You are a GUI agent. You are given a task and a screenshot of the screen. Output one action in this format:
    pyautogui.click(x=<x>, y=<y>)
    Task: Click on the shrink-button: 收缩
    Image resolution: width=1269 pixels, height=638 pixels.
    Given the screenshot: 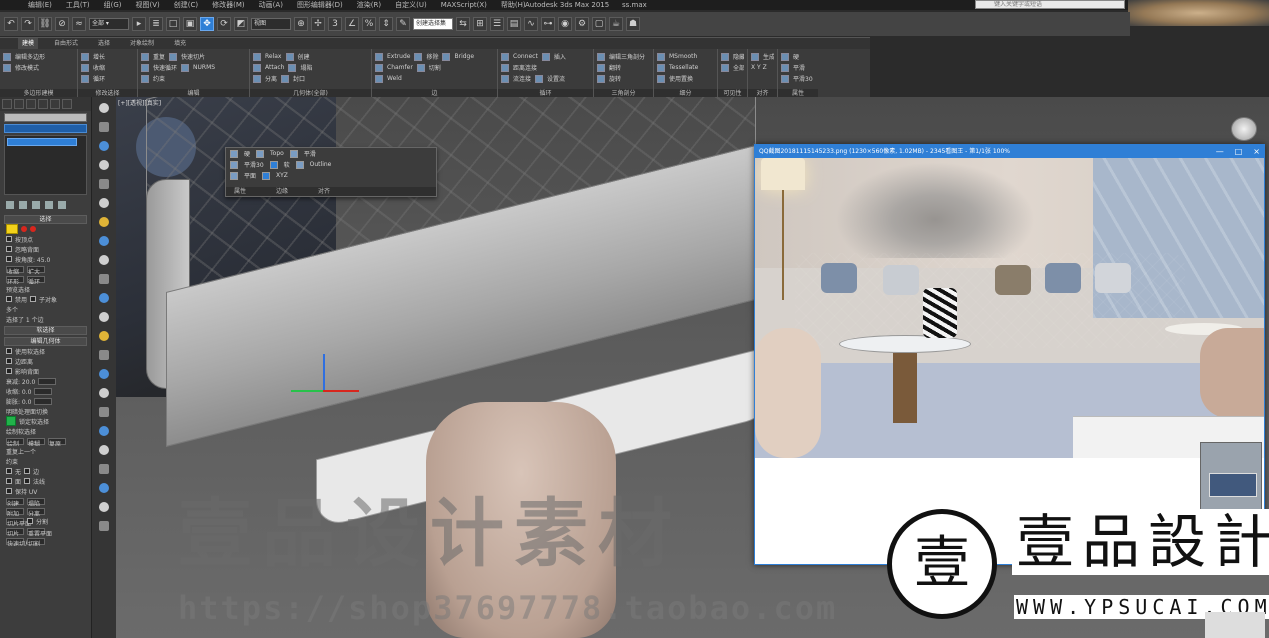 What is the action you would take?
    pyautogui.click(x=15, y=269)
    